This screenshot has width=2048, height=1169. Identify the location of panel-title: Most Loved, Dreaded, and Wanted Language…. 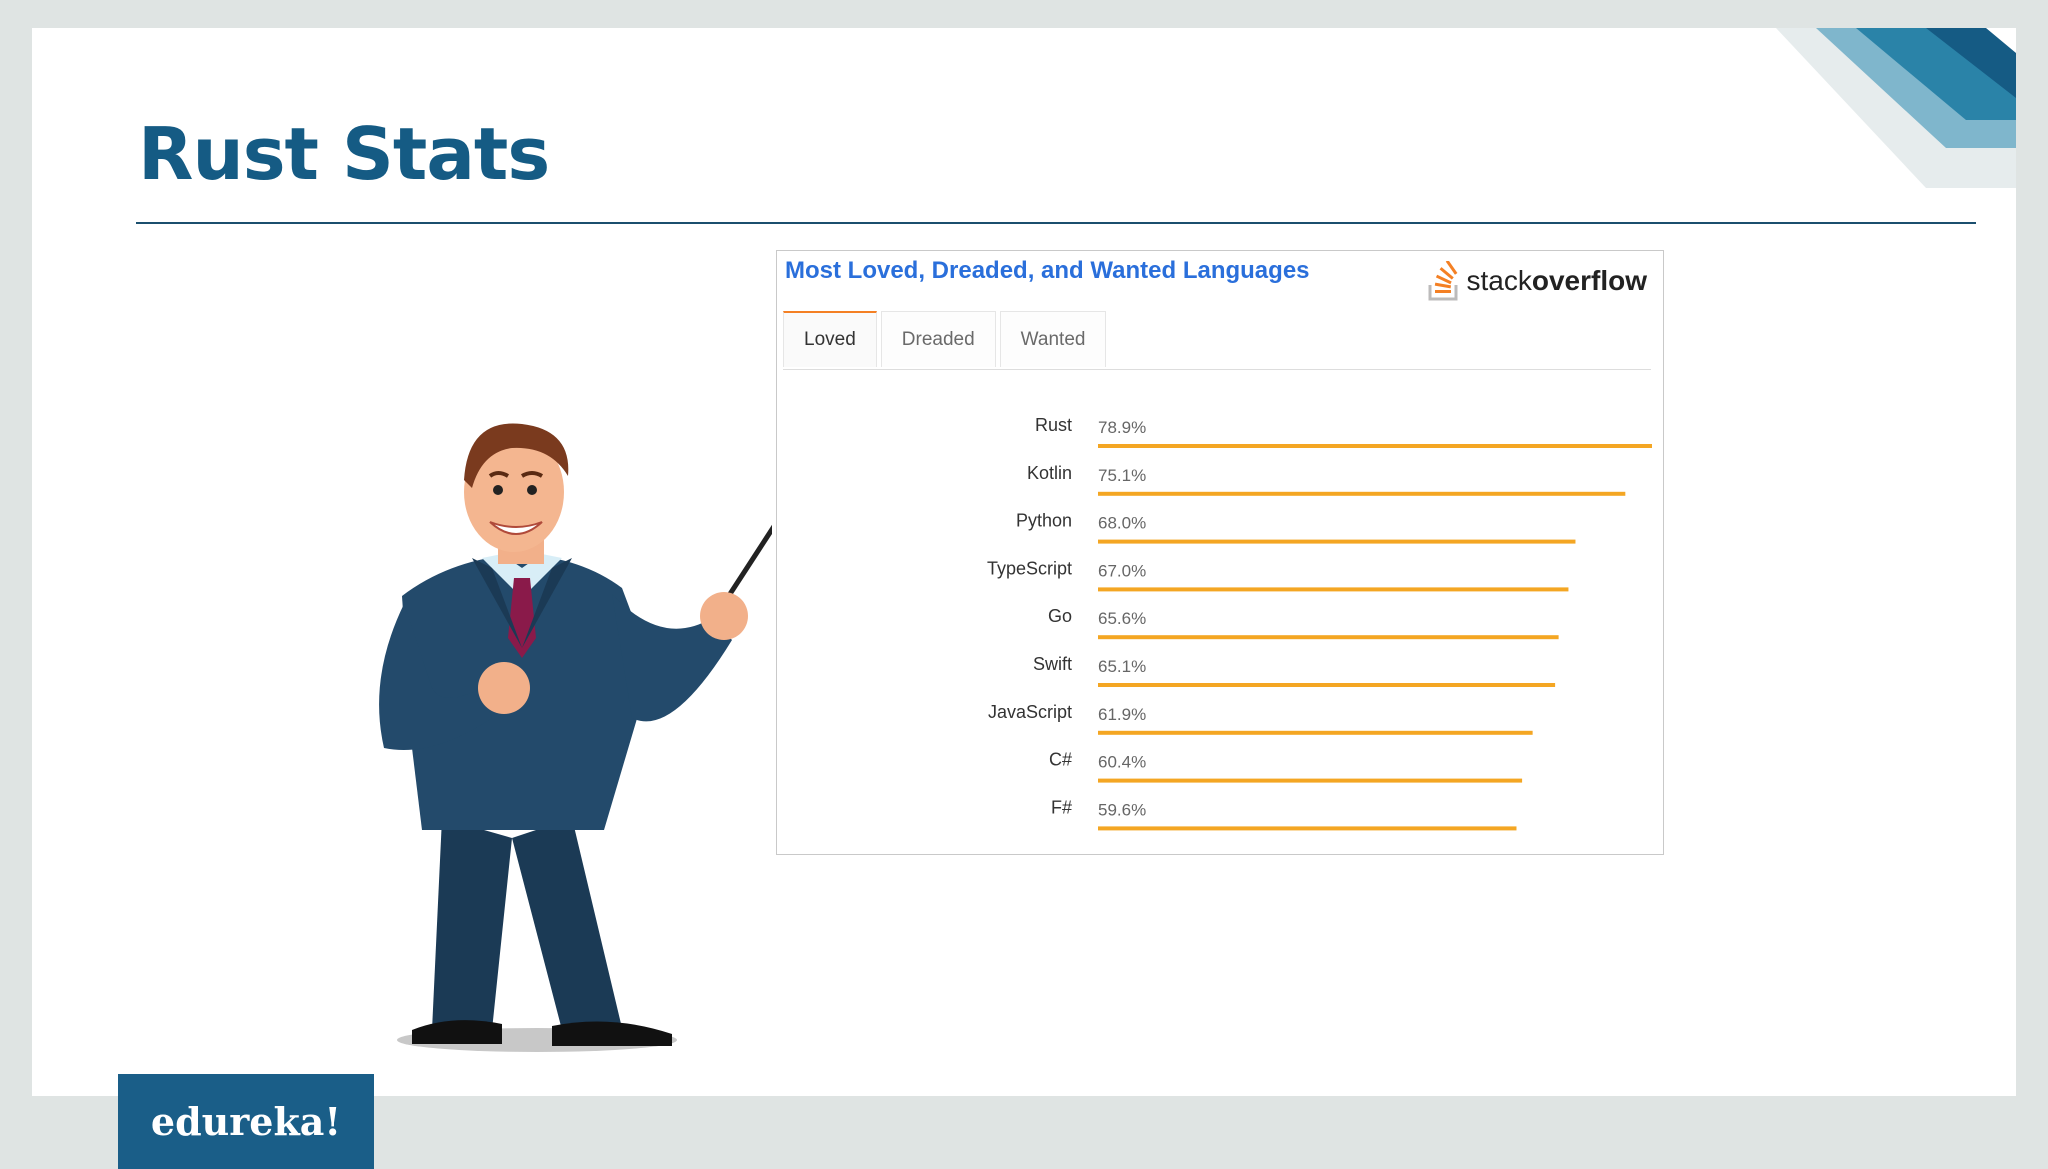
(1047, 270).